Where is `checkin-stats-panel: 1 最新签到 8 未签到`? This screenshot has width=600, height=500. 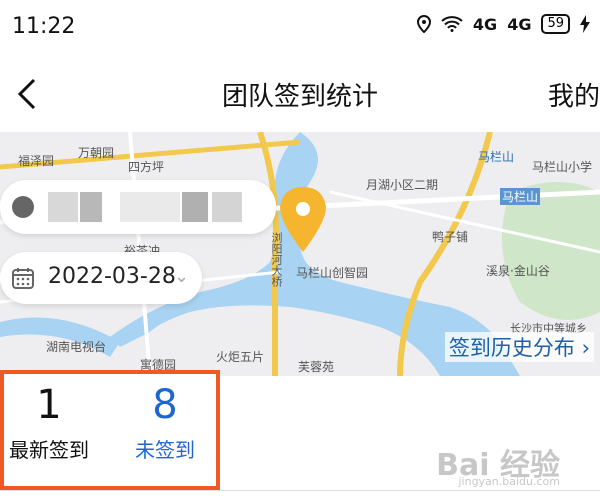 checkin-stats-panel: 1 最新签到 8 未签到 is located at coordinates (110, 430).